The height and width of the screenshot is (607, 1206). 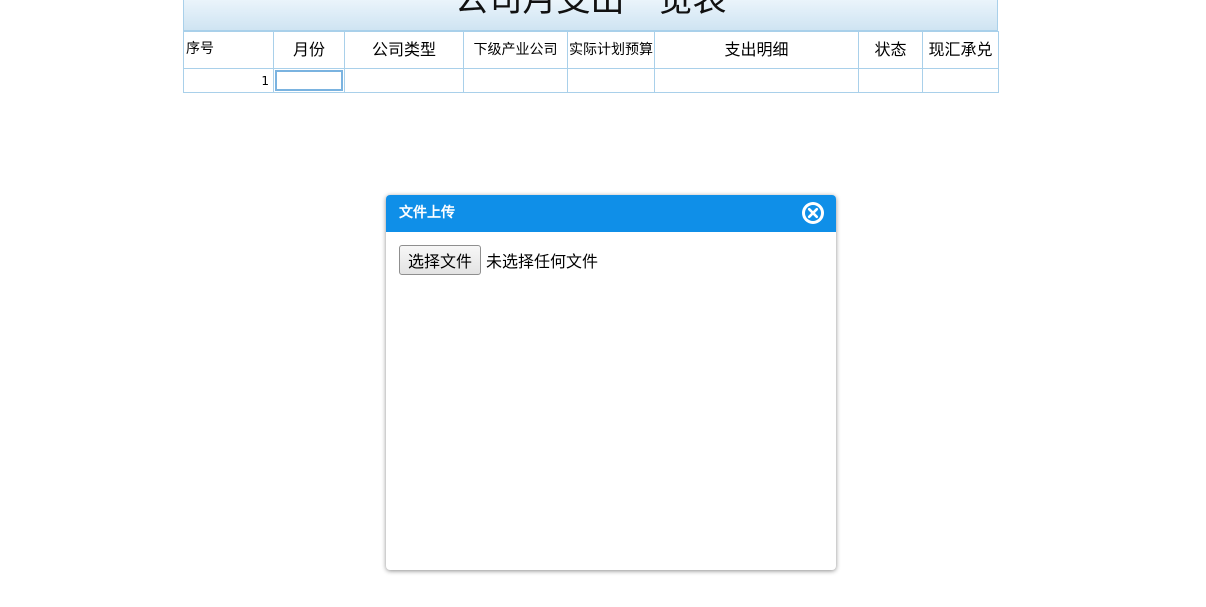 What do you see at coordinates (404, 80) in the screenshot?
I see `cell-company-type` at bounding box center [404, 80].